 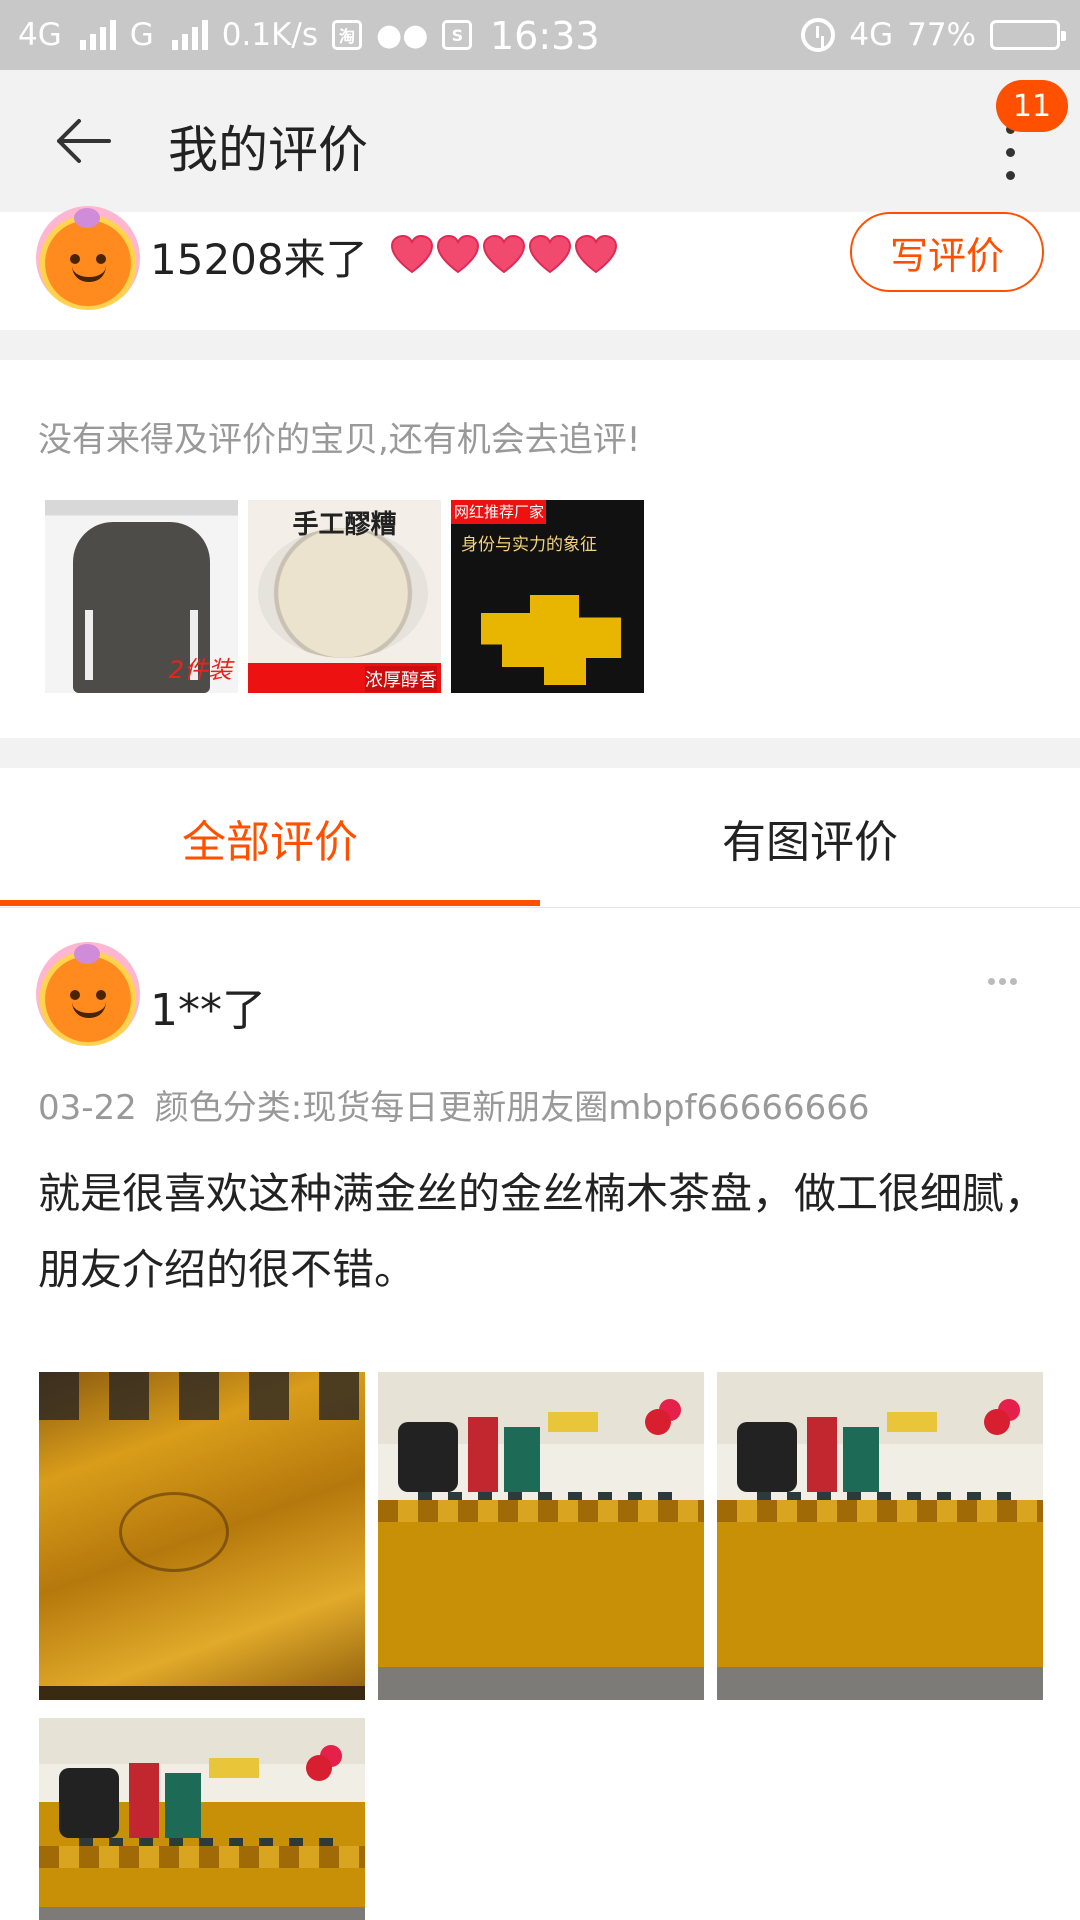 I want to click on review-tabs: 全部评价 有图评价, so click(x=540, y=838).